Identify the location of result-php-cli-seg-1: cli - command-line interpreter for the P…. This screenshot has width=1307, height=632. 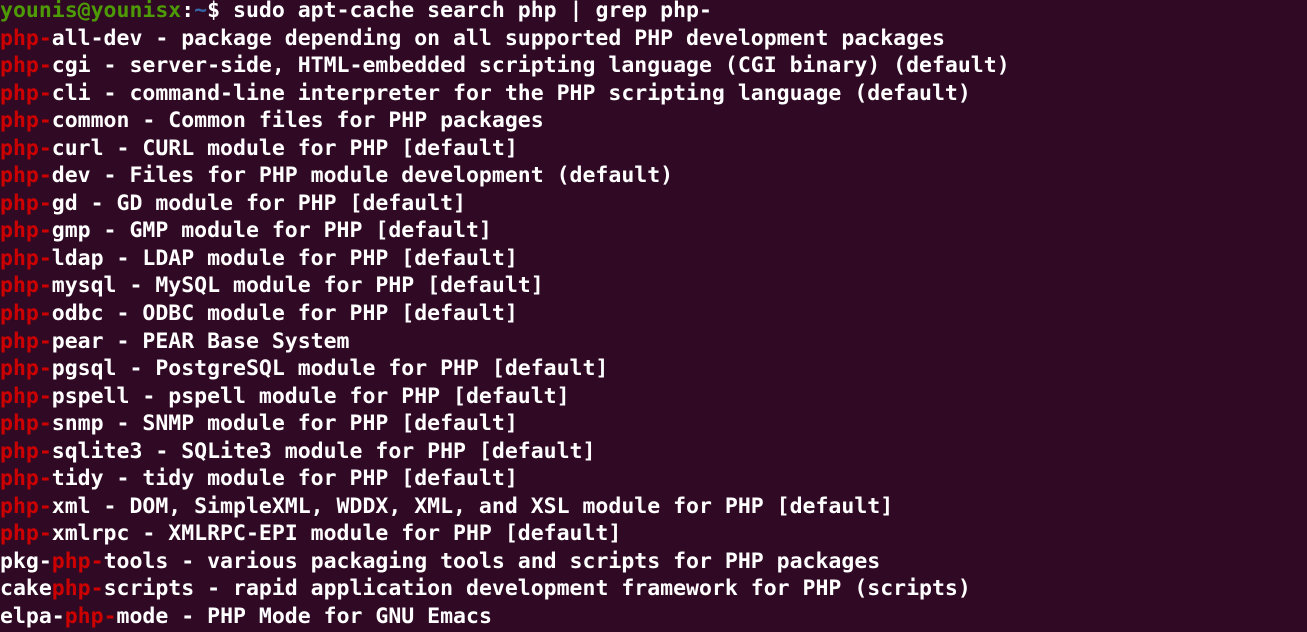
(511, 93).